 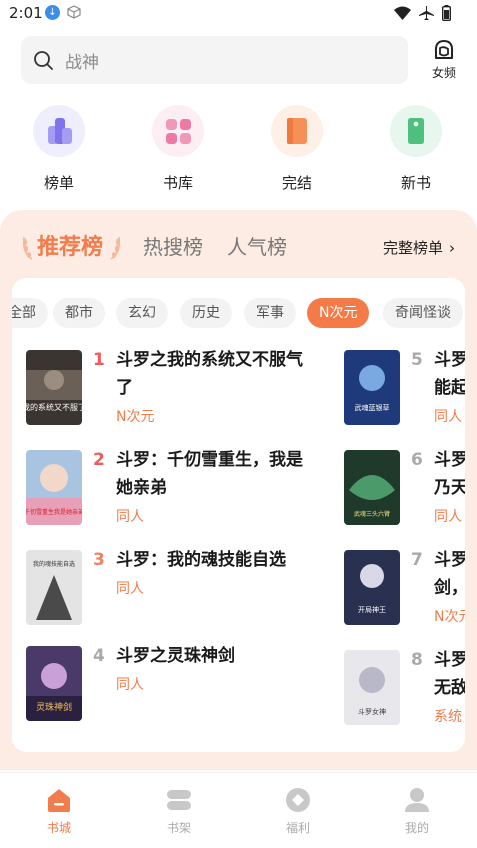 What do you see at coordinates (99, 360) in the screenshot?
I see `book-rank-1: 1` at bounding box center [99, 360].